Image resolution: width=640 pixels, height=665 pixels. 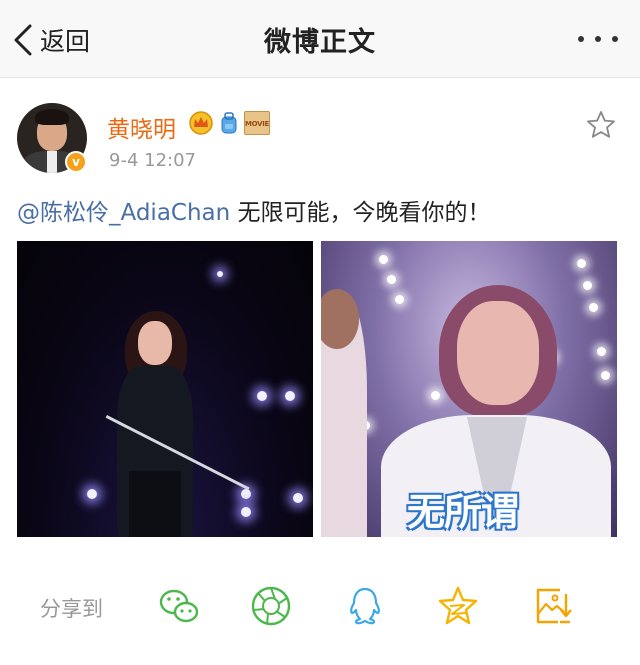 I want to click on more-options-icon, so click(x=598, y=39).